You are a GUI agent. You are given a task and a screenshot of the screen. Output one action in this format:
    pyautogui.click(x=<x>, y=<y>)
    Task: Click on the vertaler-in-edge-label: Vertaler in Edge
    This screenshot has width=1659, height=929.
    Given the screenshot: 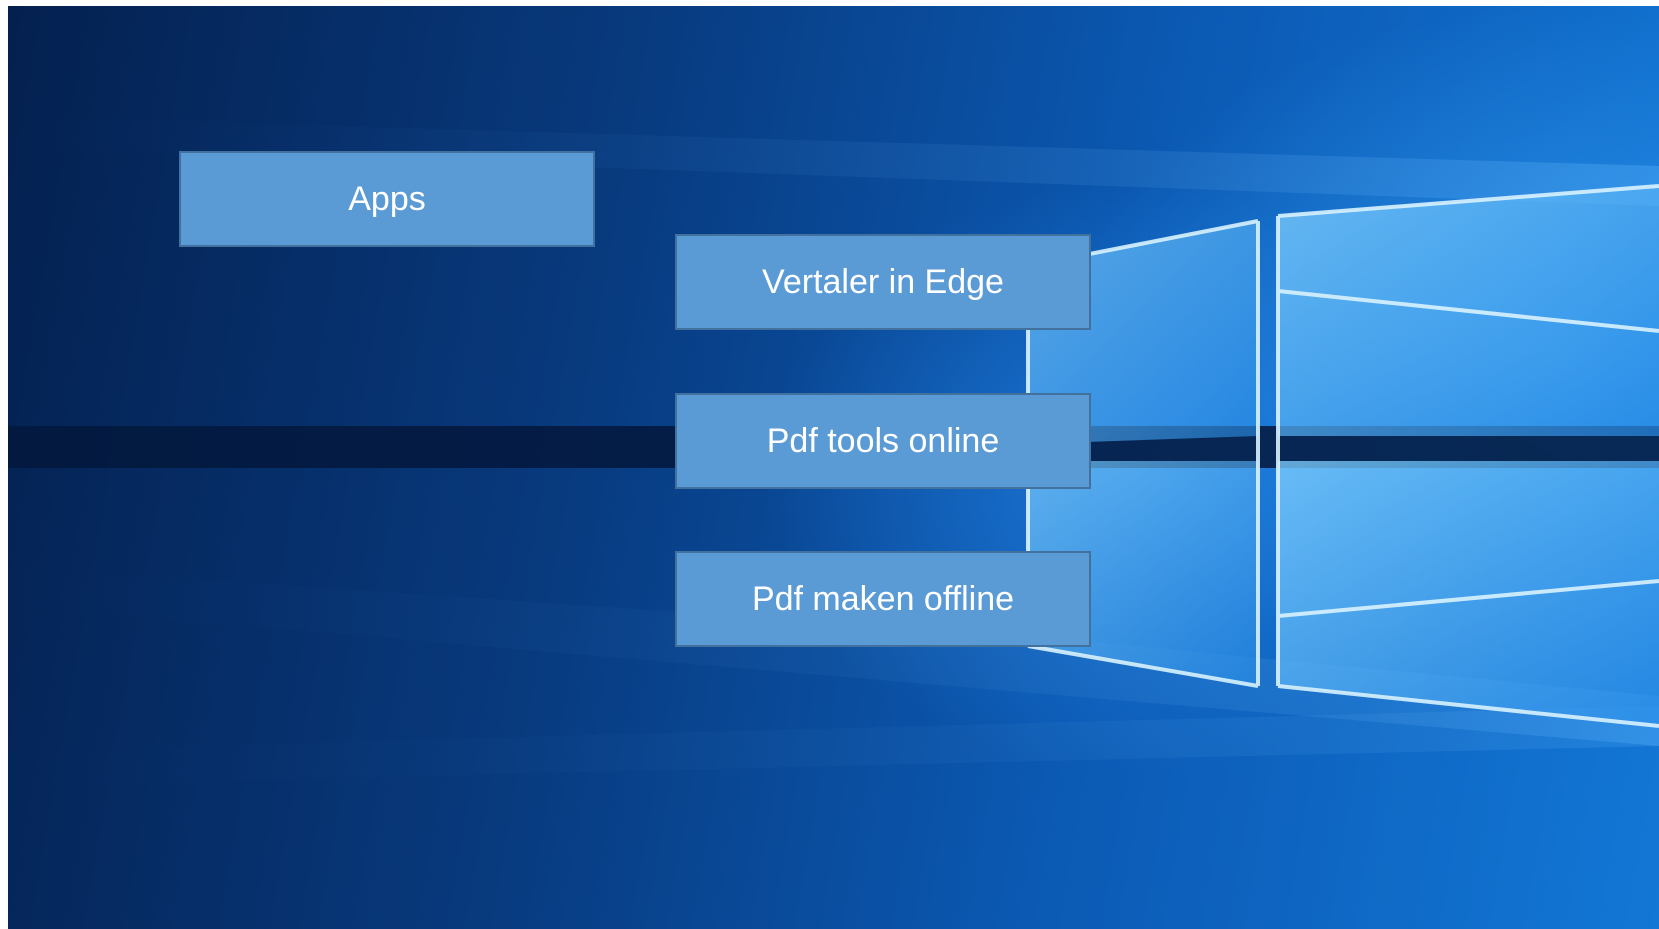 What is the action you would take?
    pyautogui.click(x=883, y=281)
    